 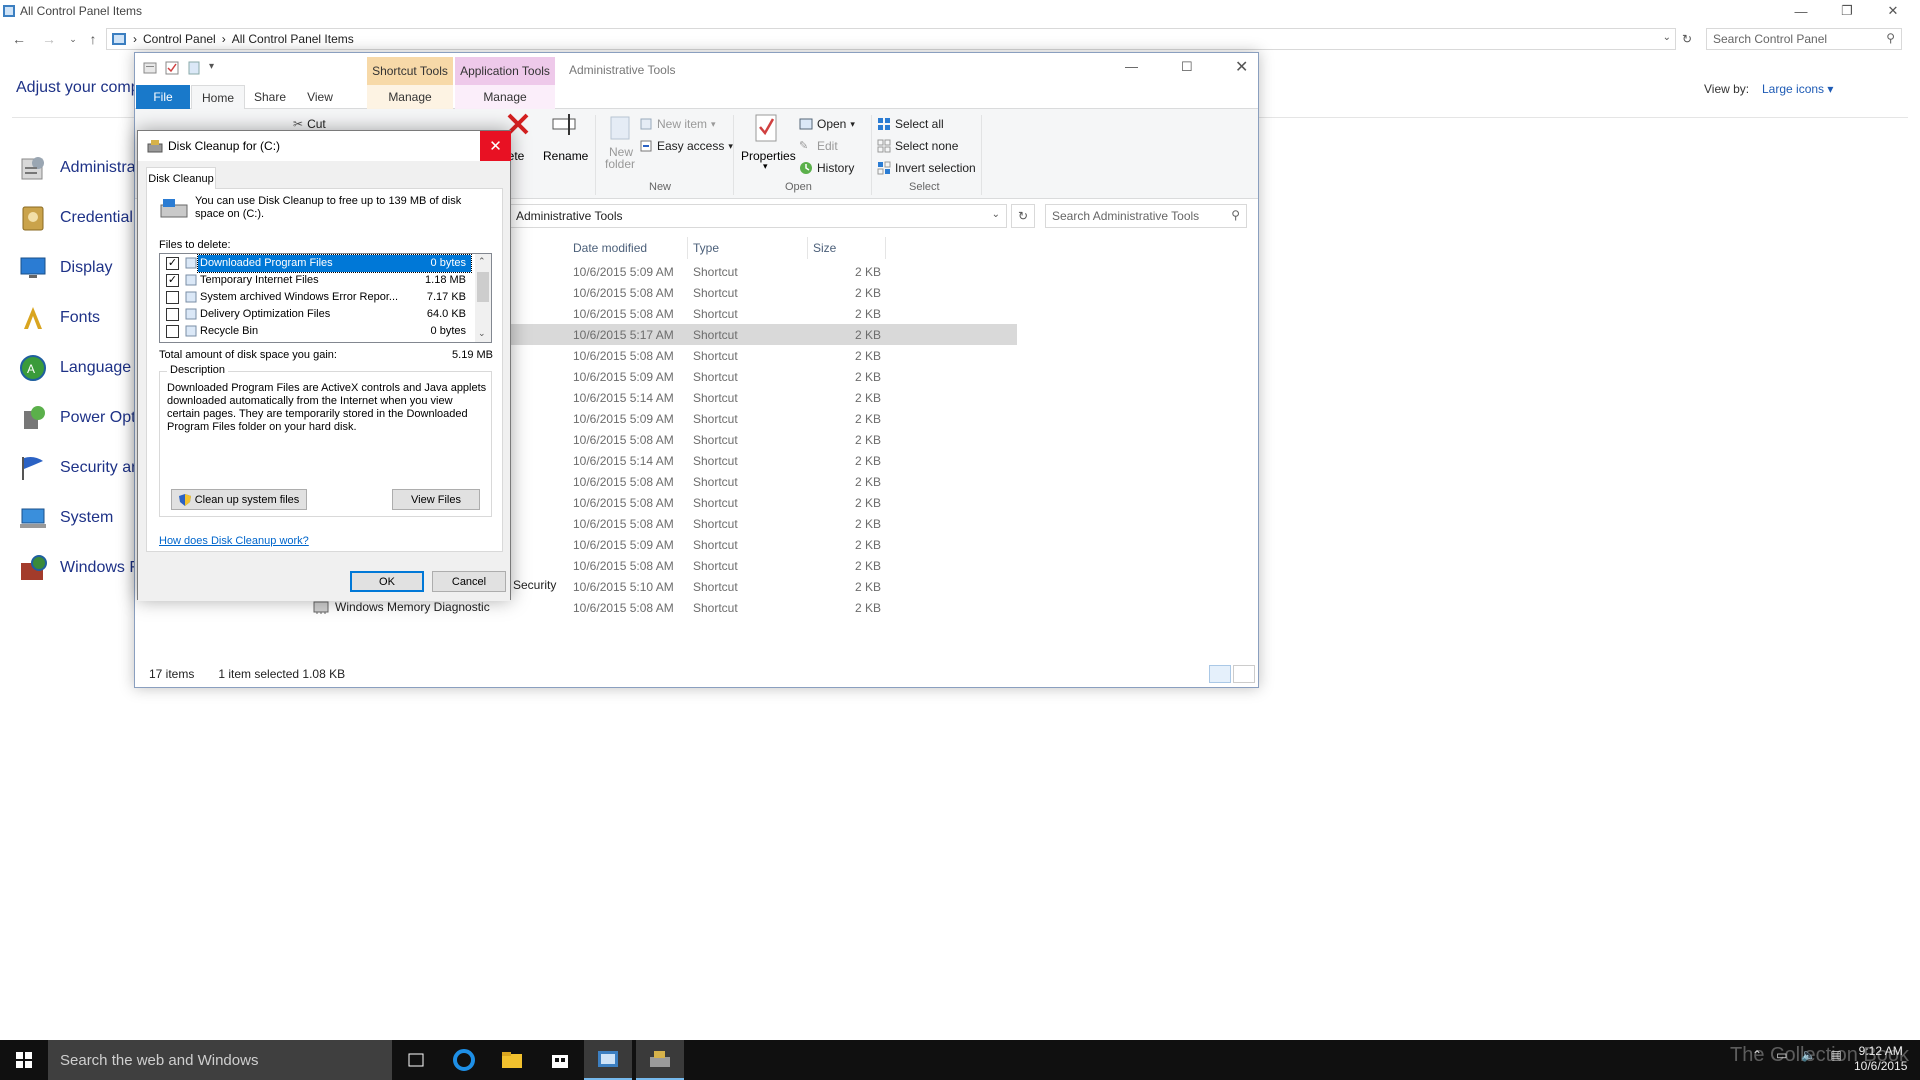 I want to click on tab-home: Home, so click(x=218, y=97).